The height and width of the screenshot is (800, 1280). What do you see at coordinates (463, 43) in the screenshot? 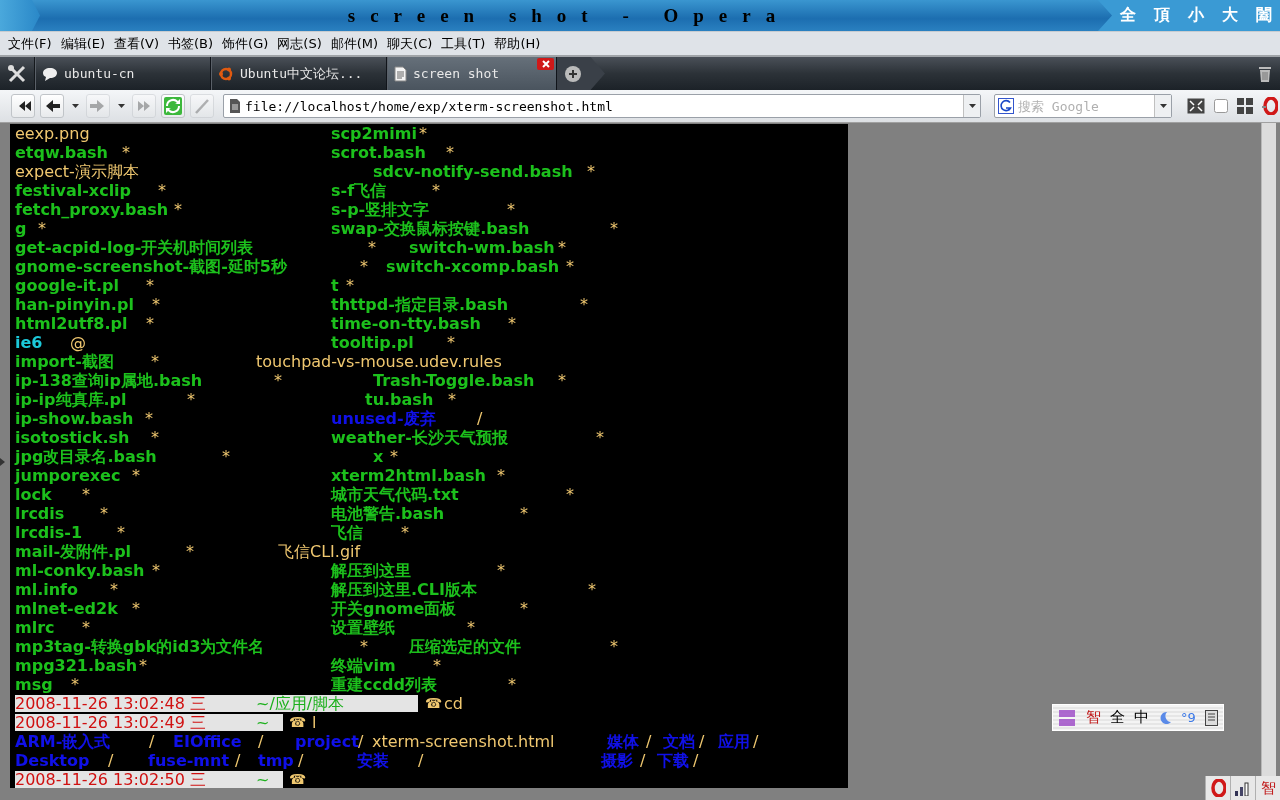
I see `menu-item: 工具(T)` at bounding box center [463, 43].